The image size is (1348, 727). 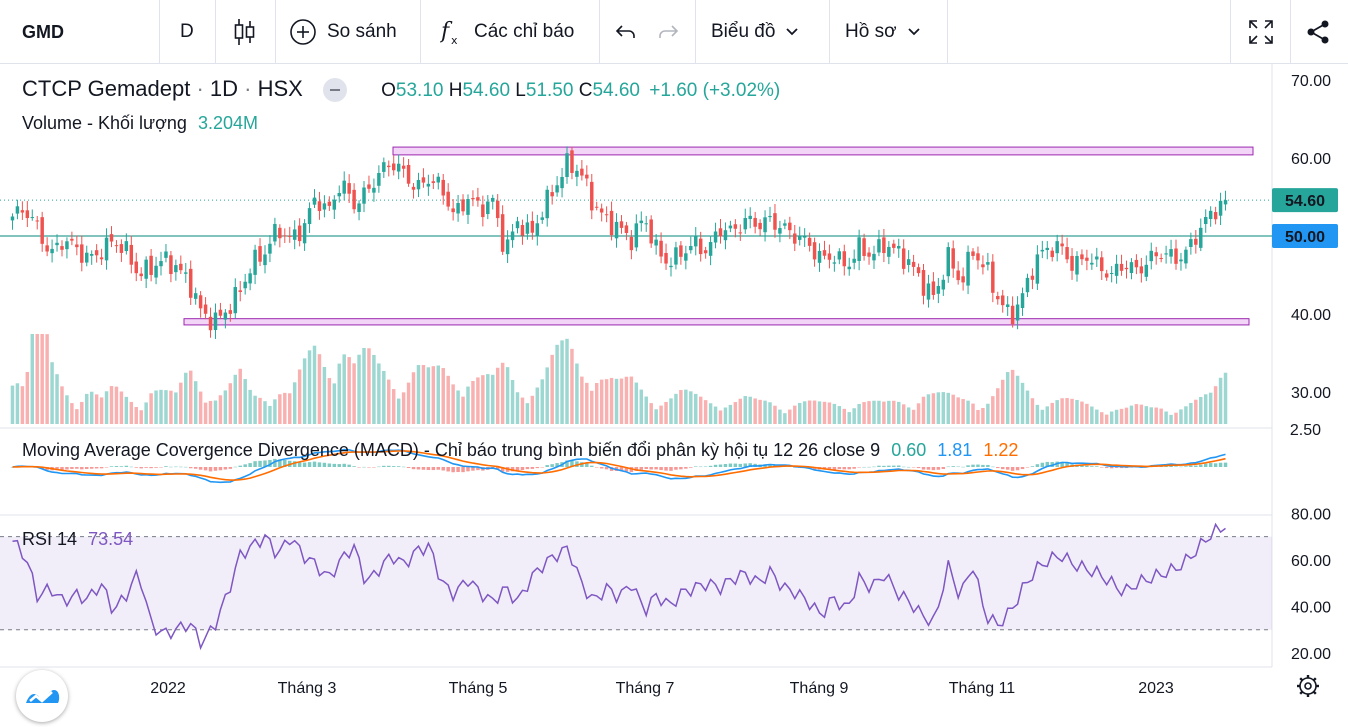 What do you see at coordinates (626, 32) in the screenshot?
I see `undo-button` at bounding box center [626, 32].